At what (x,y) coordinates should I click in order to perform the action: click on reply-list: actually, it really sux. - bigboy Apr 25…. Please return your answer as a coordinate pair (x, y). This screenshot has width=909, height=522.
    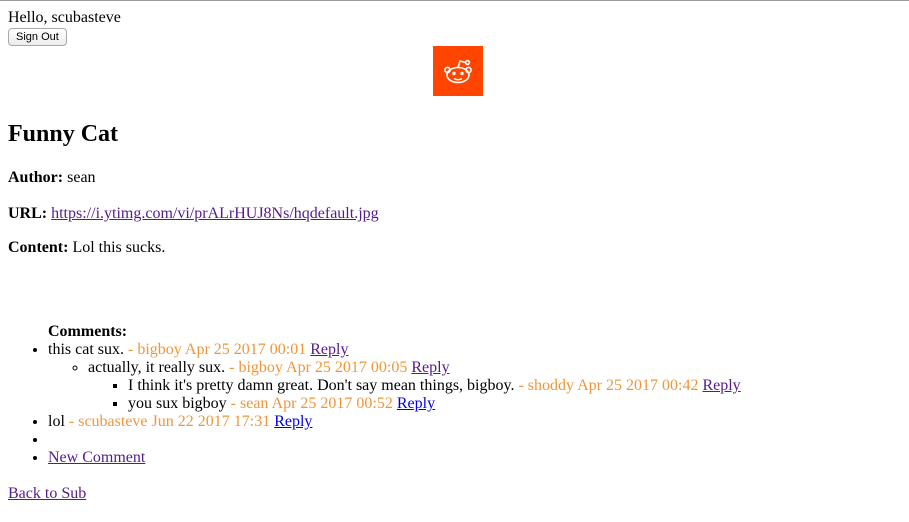
    Looking at the image, I should click on (468, 386).